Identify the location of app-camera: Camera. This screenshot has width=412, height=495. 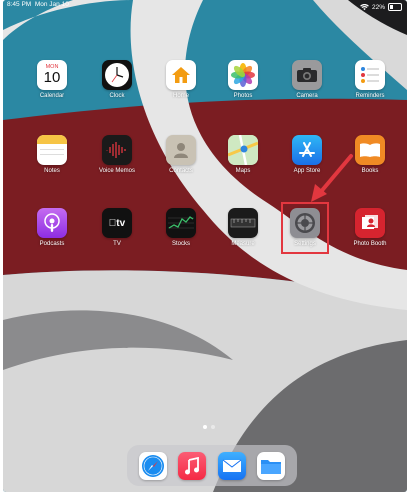
(307, 79).